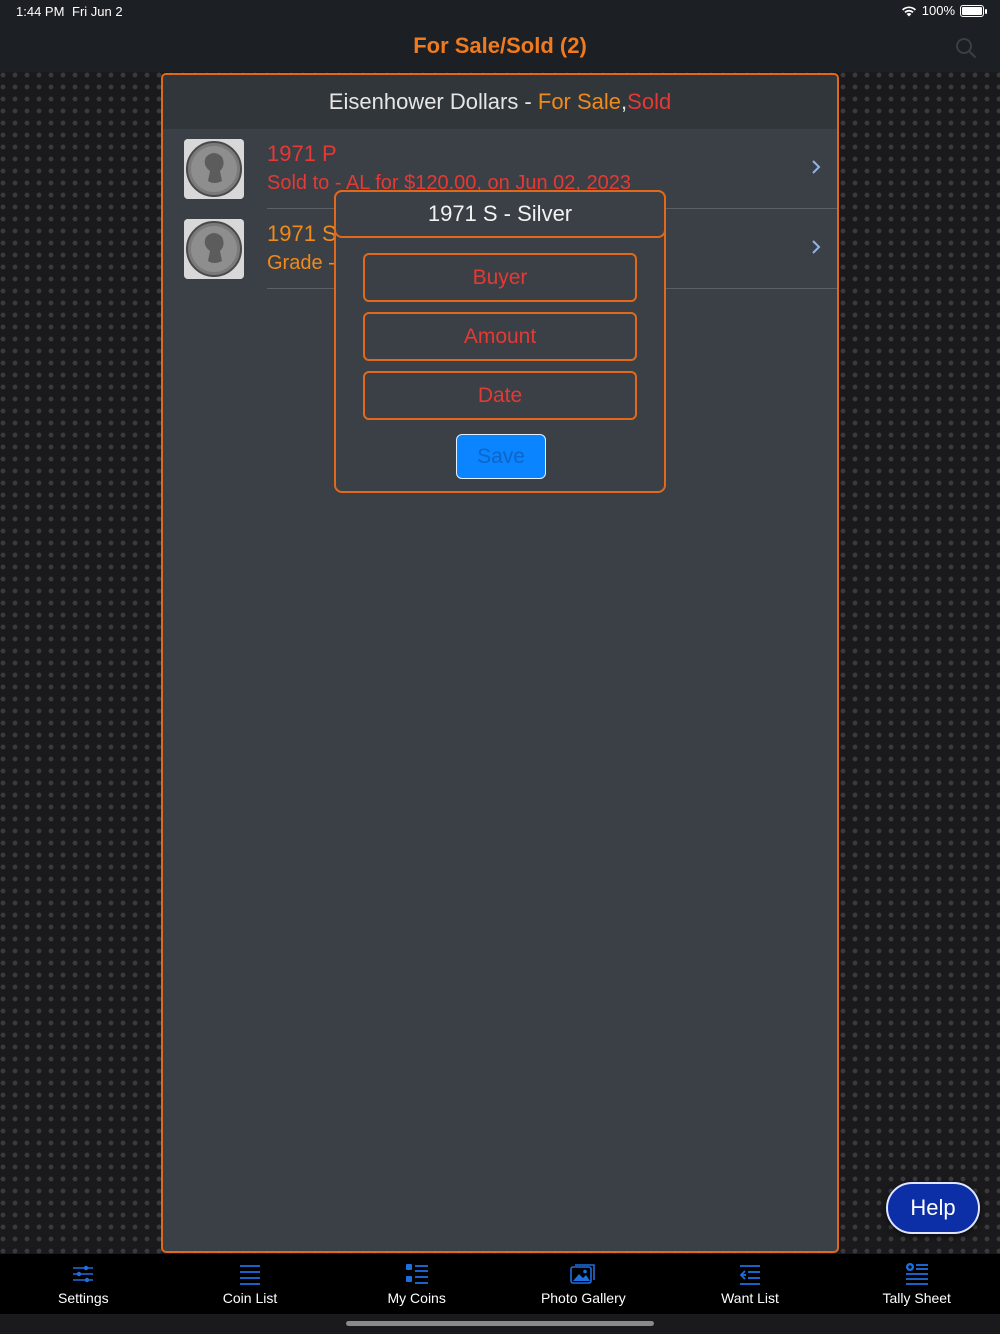 Image resolution: width=1000 pixels, height=1334 pixels. What do you see at coordinates (500, 214) in the screenshot?
I see `dialog-title: 1971 S - Silver` at bounding box center [500, 214].